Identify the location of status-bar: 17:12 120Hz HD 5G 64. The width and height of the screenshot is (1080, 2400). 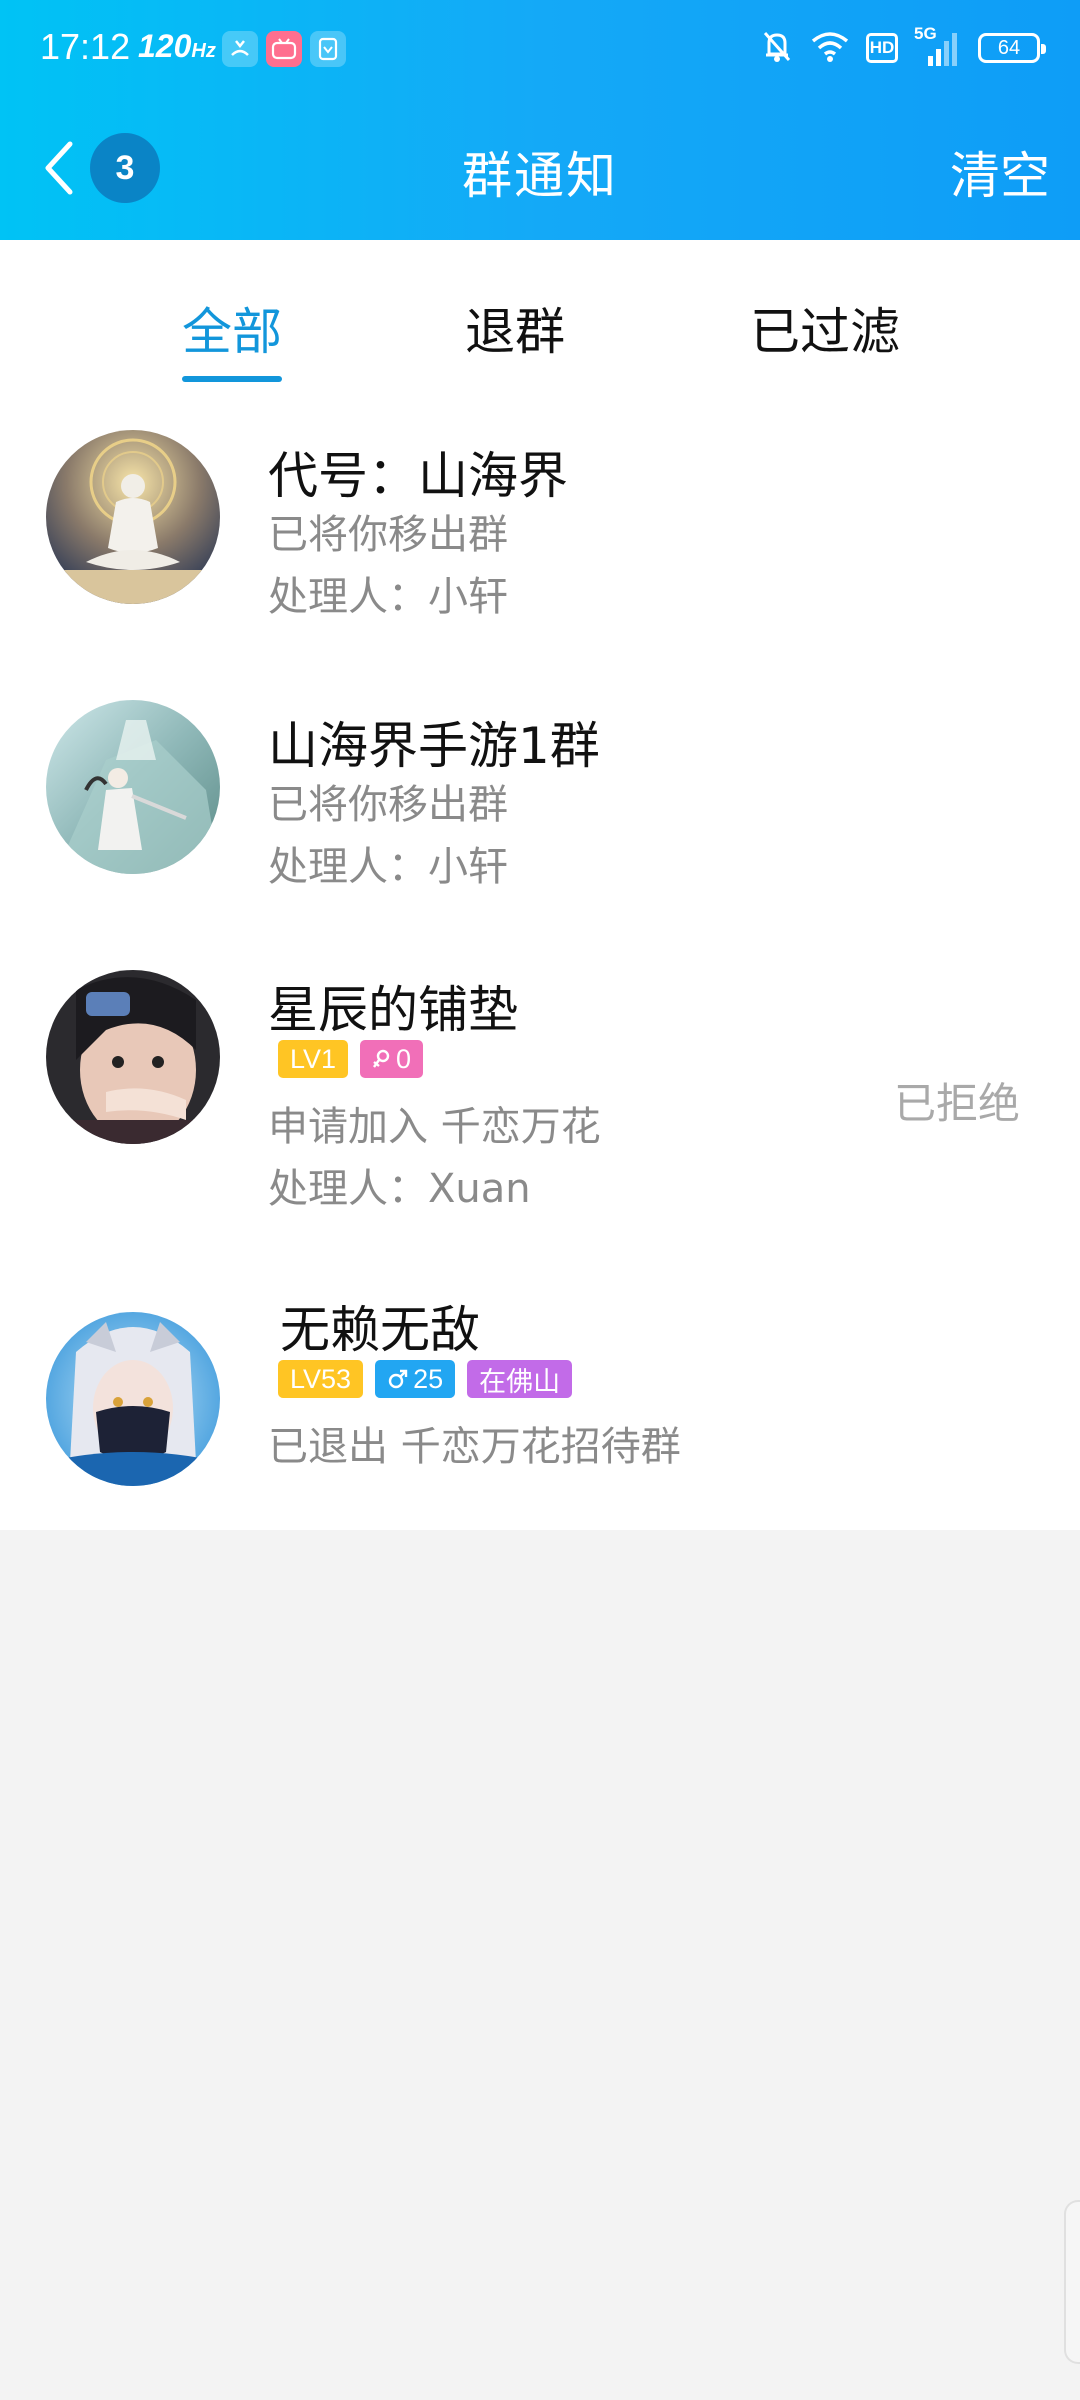
(540, 48).